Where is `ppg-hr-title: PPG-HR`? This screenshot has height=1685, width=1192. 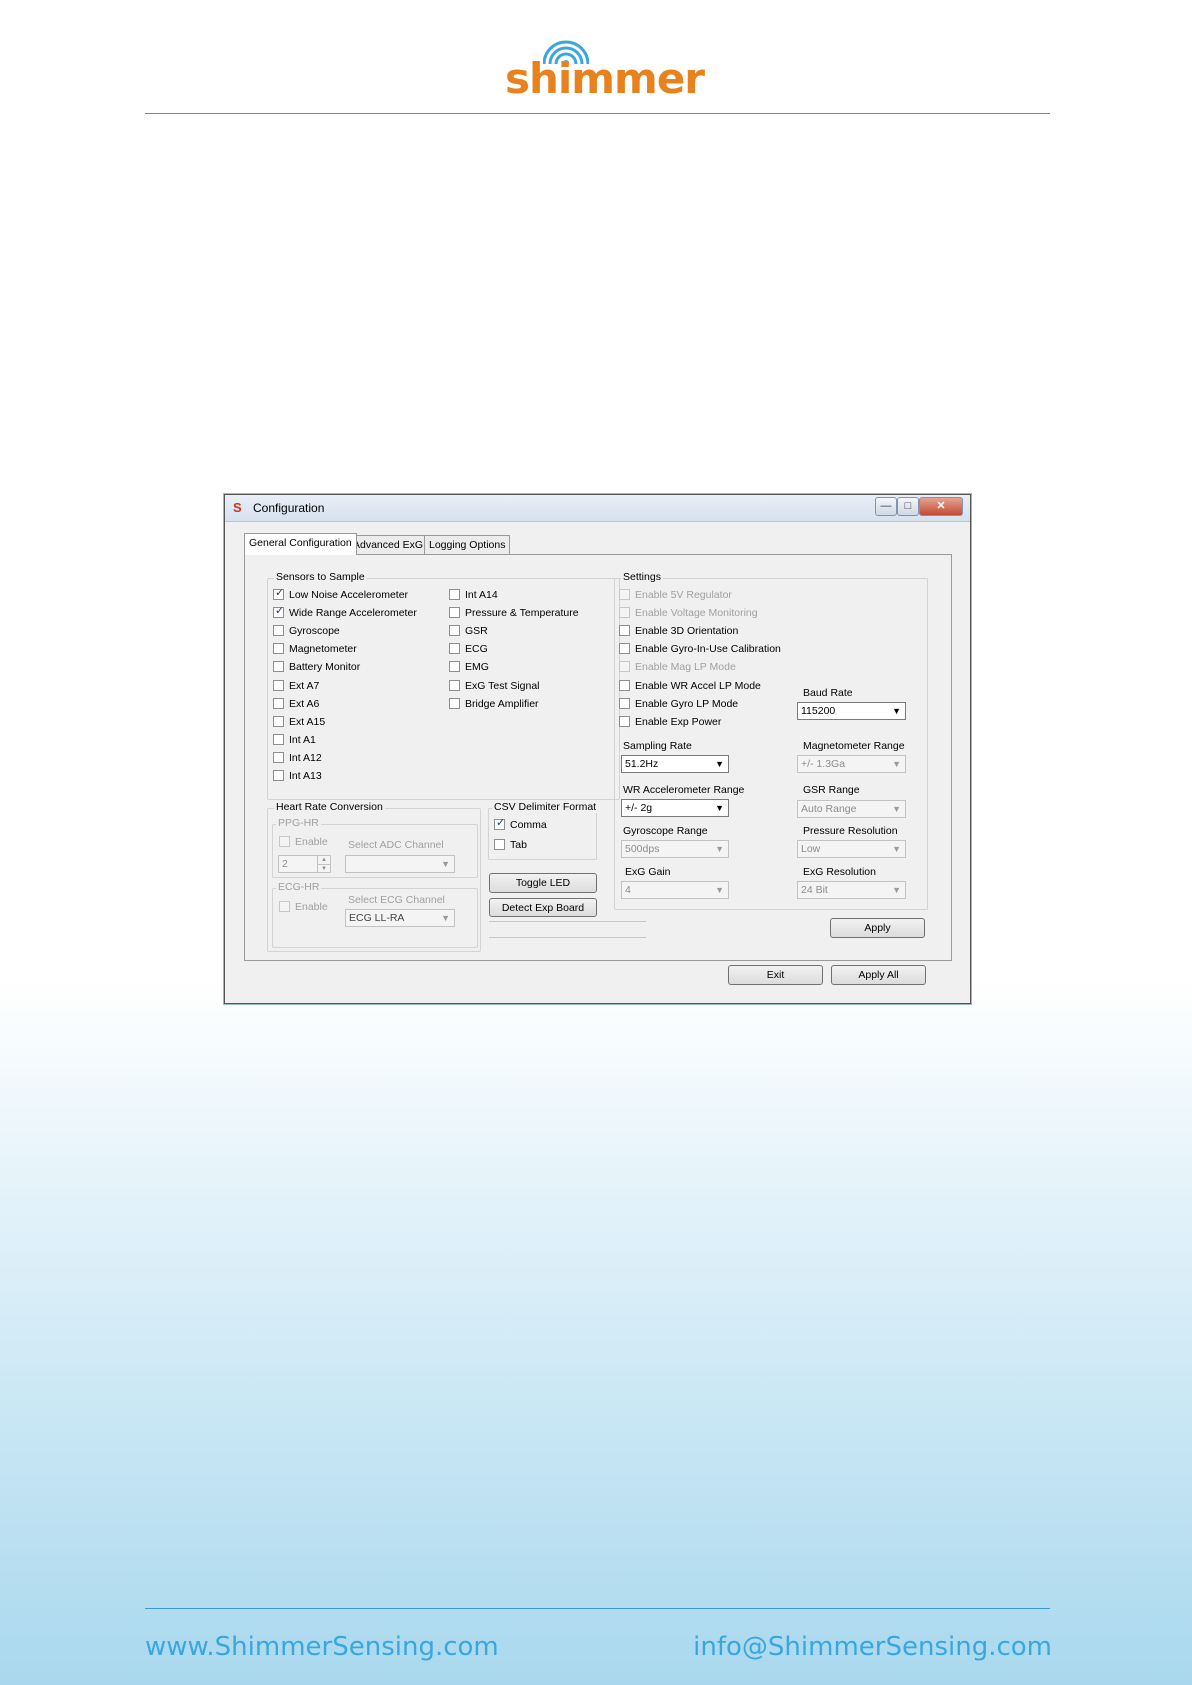 ppg-hr-title: PPG-HR is located at coordinates (298, 823).